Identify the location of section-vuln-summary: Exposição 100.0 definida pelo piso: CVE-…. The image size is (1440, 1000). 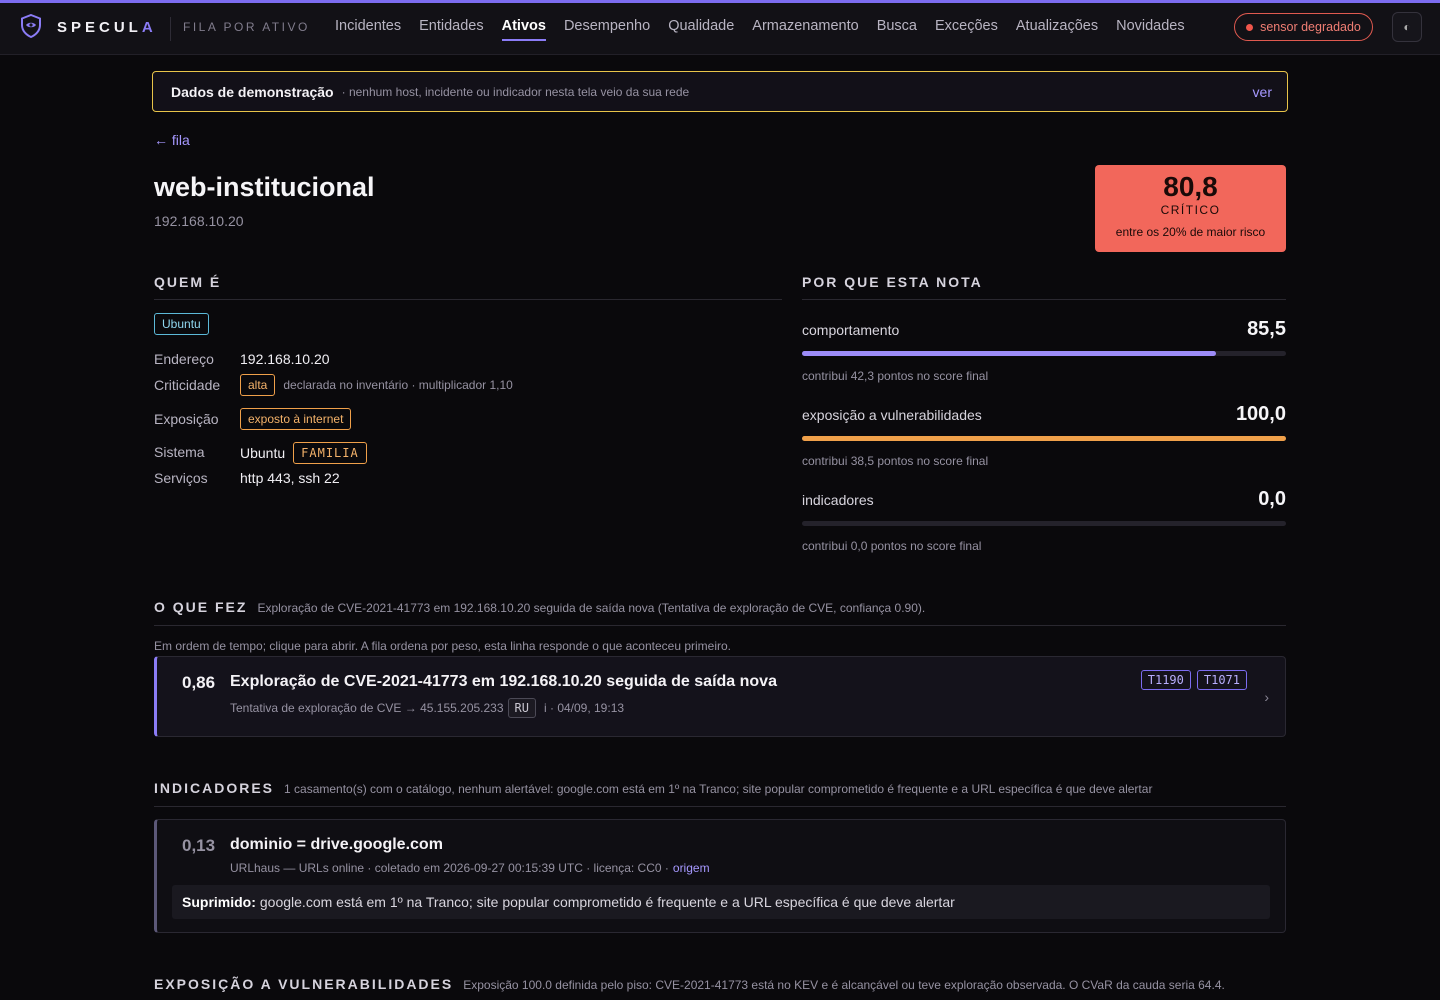
(844, 985).